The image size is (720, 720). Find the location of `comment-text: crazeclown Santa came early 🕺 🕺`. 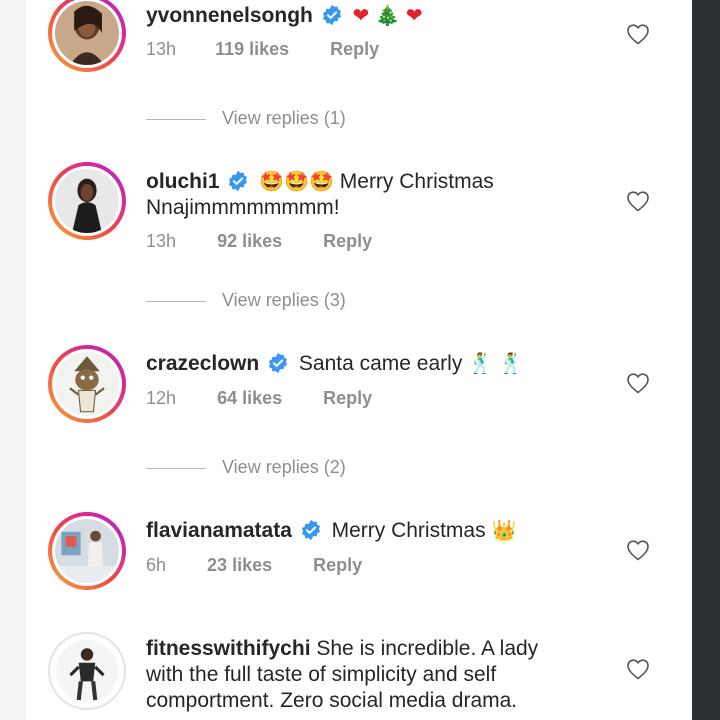

comment-text: crazeclown Santa came early 🕺 🕺 is located at coordinates (356, 363).